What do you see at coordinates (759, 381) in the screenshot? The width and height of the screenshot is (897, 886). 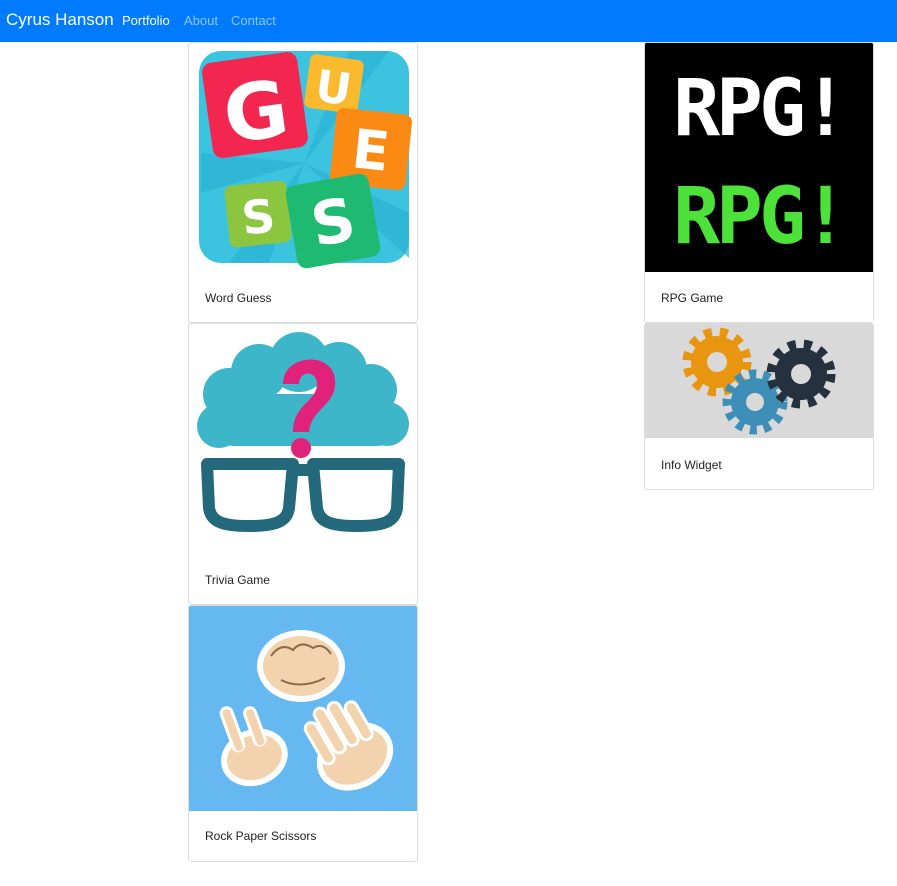 I see `info-widget-image` at bounding box center [759, 381].